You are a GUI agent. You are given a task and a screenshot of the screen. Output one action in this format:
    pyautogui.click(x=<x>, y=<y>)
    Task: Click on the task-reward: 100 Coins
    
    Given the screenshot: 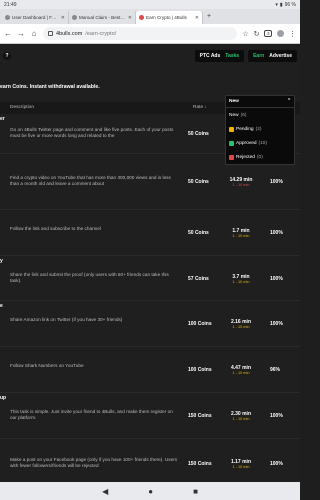 What is the action you would take?
    pyautogui.click(x=200, y=324)
    